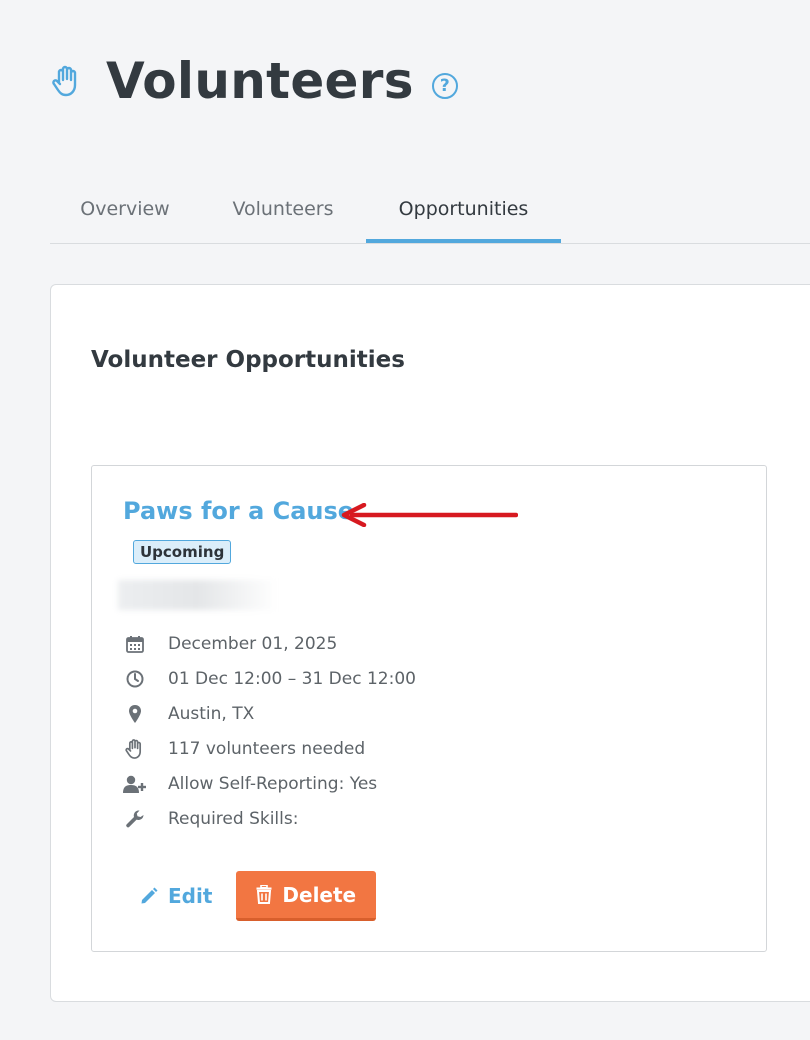 The image size is (810, 1040). I want to click on calendar-icon, so click(135, 644).